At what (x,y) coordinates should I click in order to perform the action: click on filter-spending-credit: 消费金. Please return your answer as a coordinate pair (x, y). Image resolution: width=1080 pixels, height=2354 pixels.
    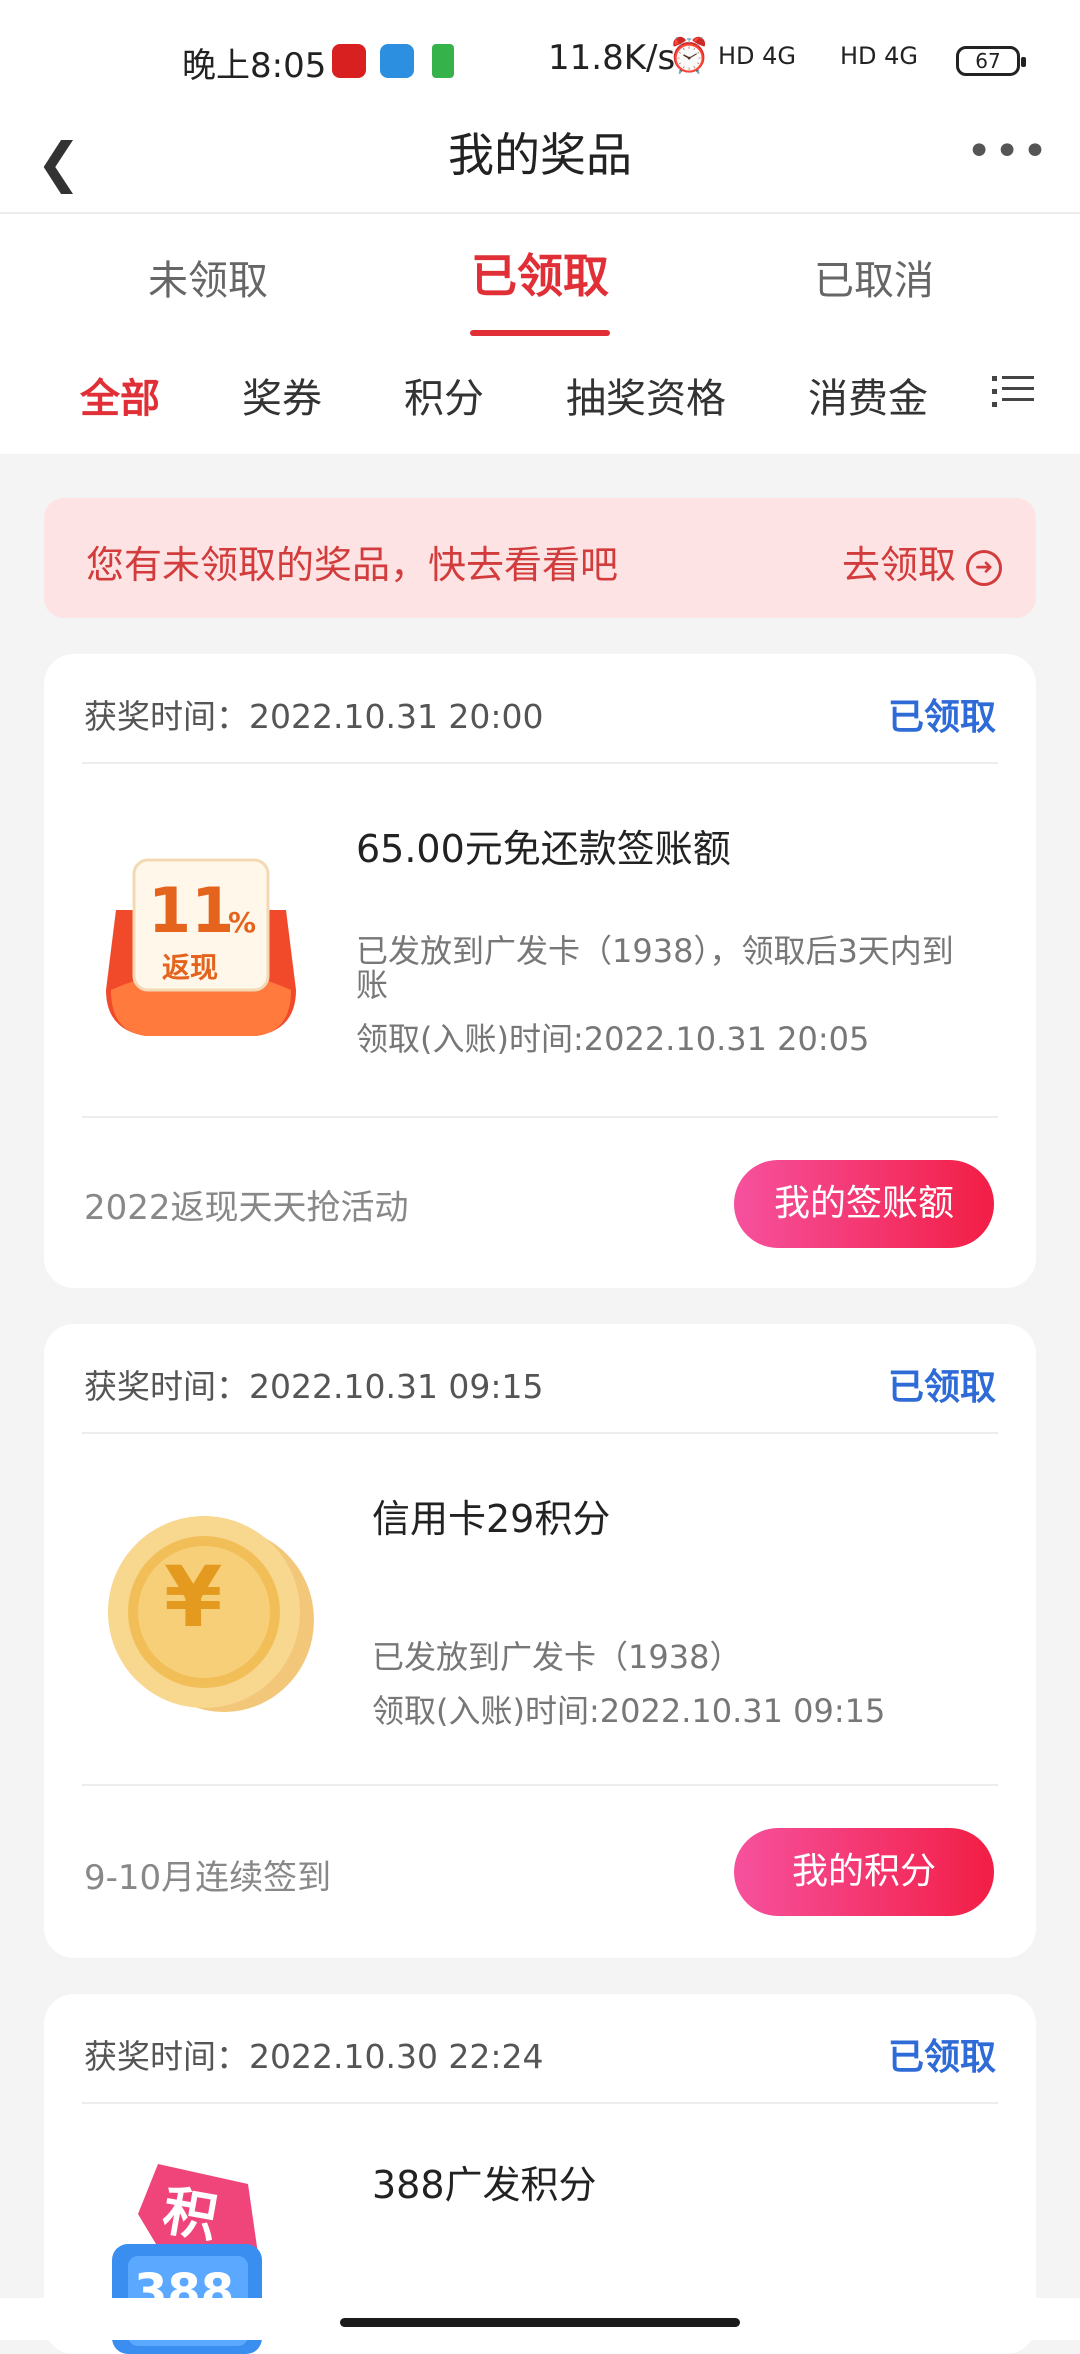
    Looking at the image, I should click on (868, 395).